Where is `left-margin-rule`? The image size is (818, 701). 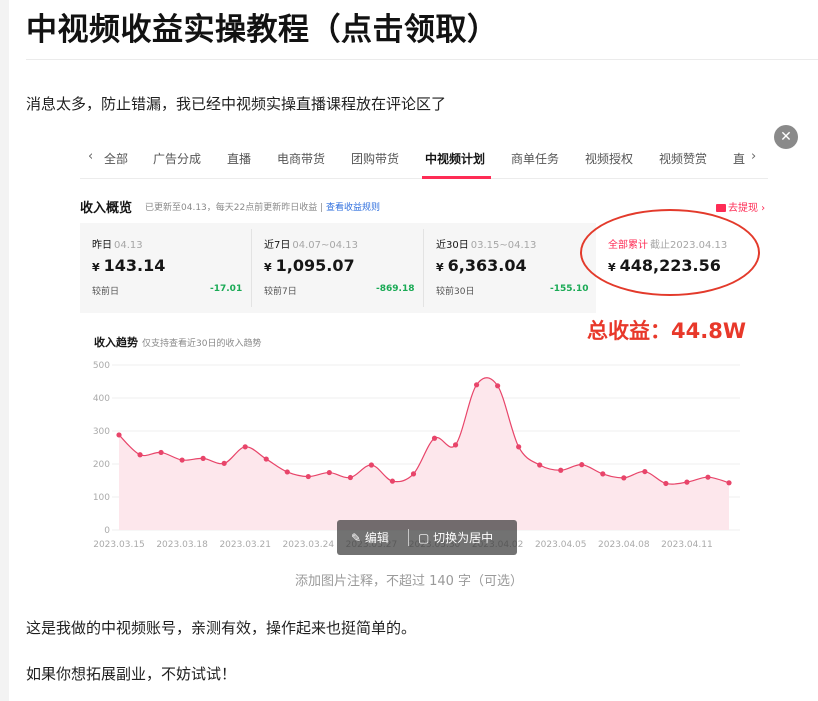
left-margin-rule is located at coordinates (4, 350).